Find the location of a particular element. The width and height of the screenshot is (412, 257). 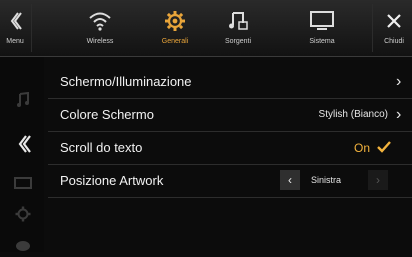

close-icon is located at coordinates (394, 21).